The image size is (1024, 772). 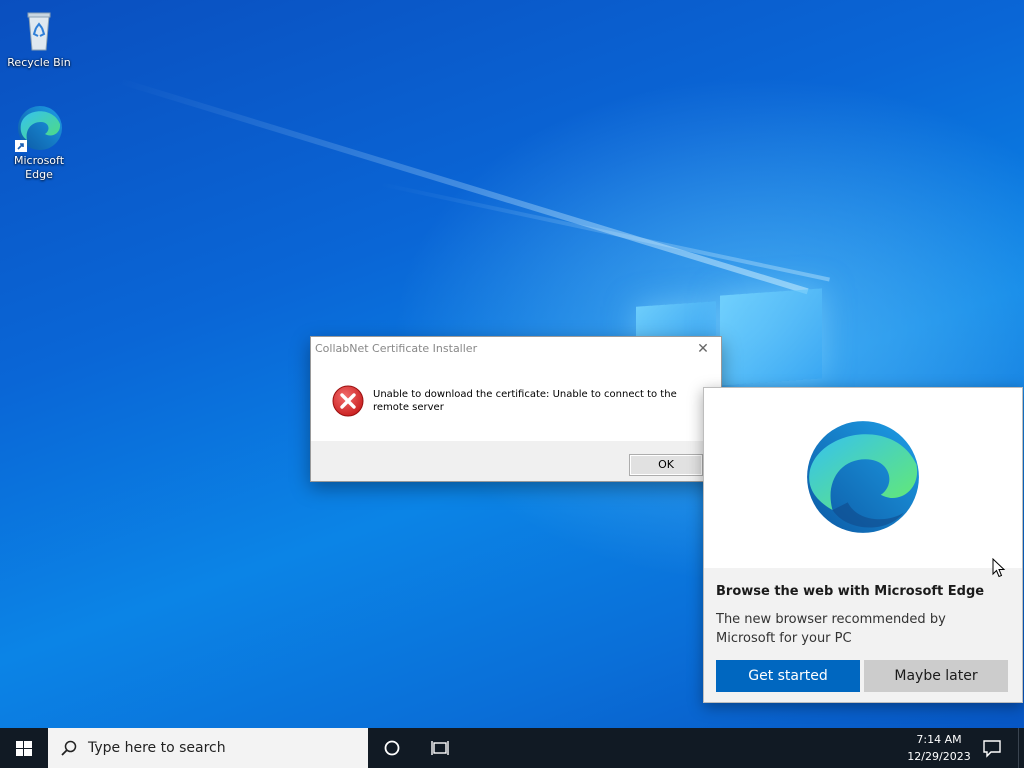 What do you see at coordinates (516, 461) in the screenshot?
I see `dialog-footer: OK` at bounding box center [516, 461].